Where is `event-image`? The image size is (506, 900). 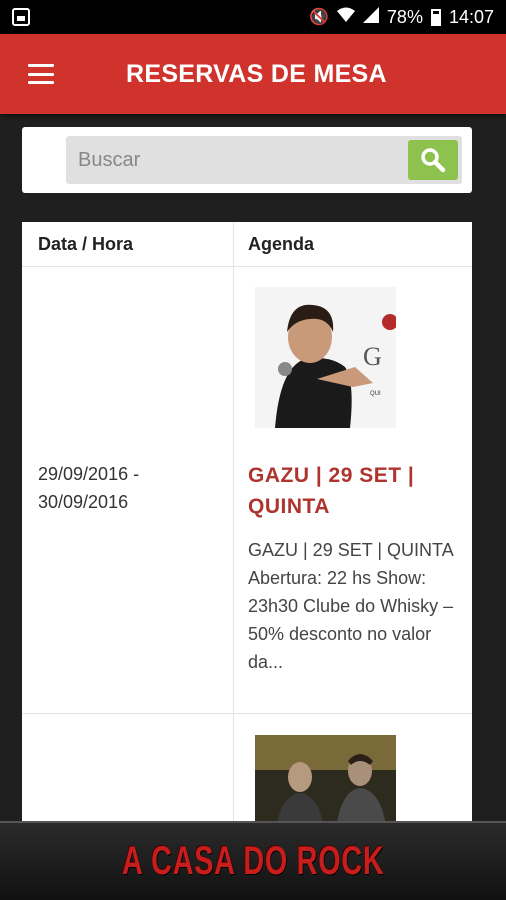
event-image is located at coordinates (325, 783).